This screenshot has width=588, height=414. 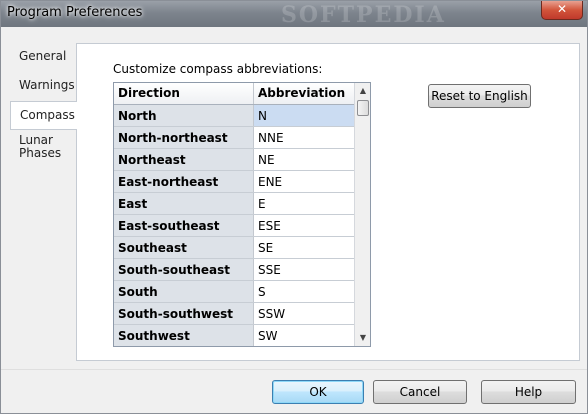 I want to click on close-icon: ✕, so click(x=562, y=9).